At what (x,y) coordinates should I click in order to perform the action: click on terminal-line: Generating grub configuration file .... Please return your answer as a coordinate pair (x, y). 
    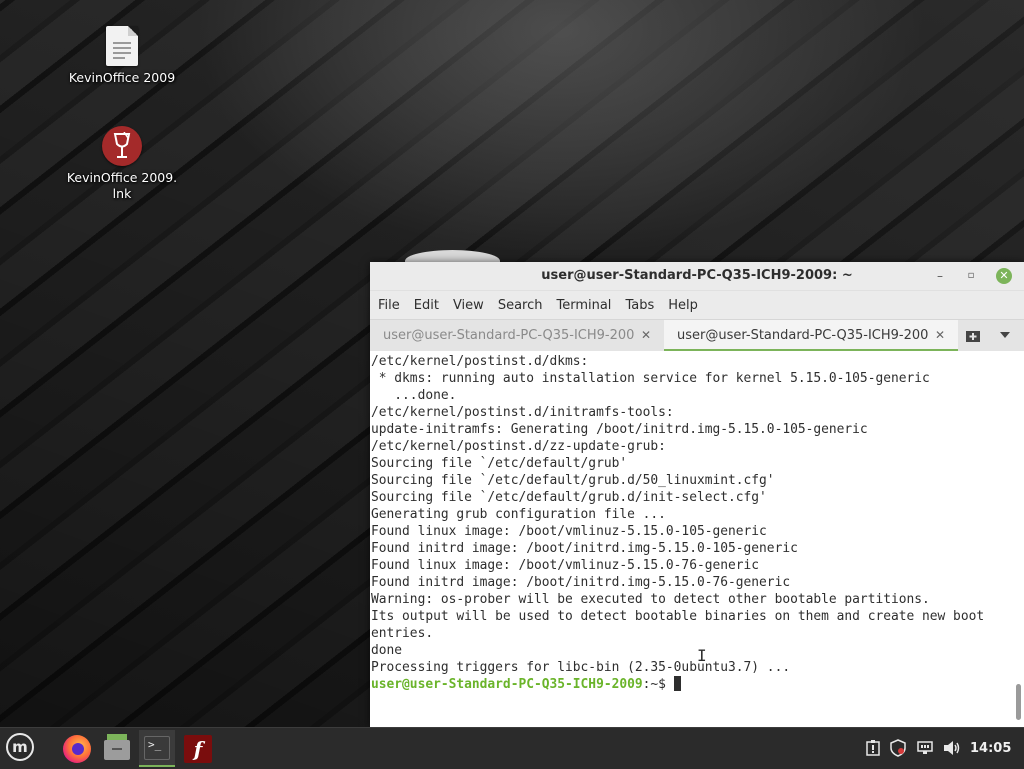
    Looking at the image, I should click on (518, 514).